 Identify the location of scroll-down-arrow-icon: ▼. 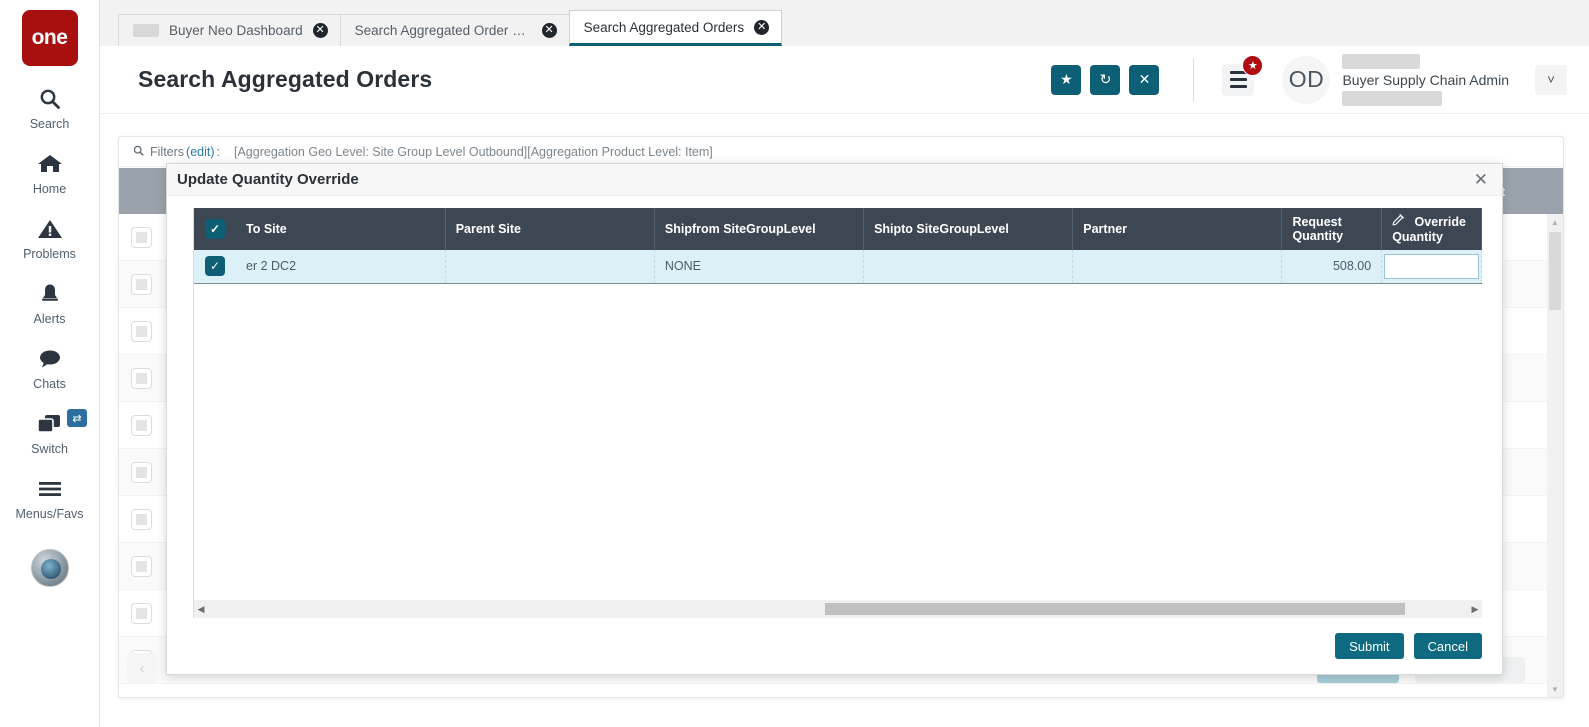
(1555, 689).